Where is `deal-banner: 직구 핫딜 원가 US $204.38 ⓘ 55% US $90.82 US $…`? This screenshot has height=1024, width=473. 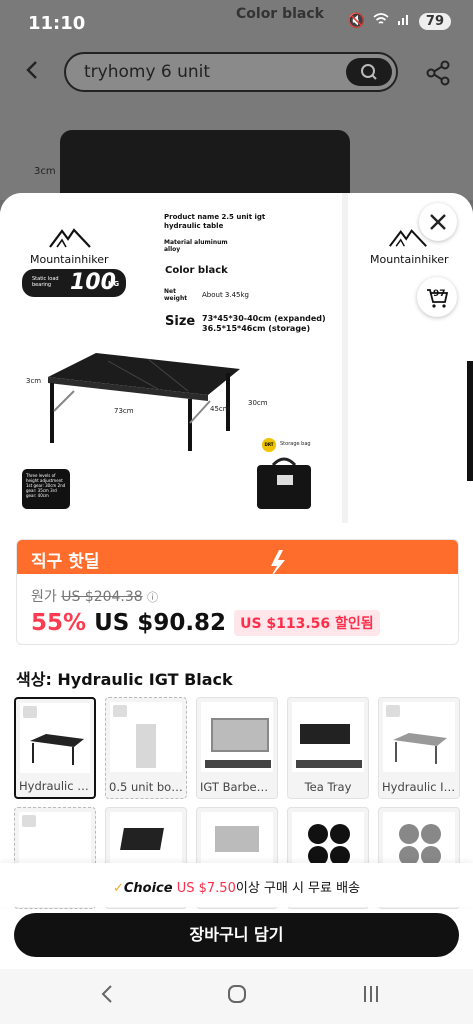
deal-banner: 직구 핫딜 원가 US $204.38 ⓘ 55% US $90.82 US $… is located at coordinates (237, 592).